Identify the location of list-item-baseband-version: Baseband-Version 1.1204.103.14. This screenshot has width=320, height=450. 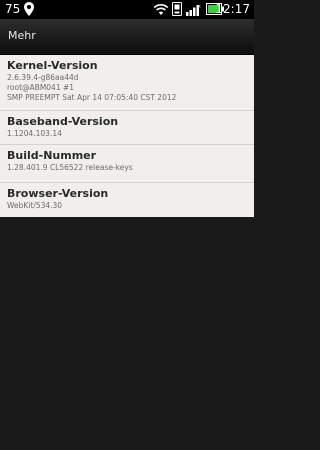
(127, 128).